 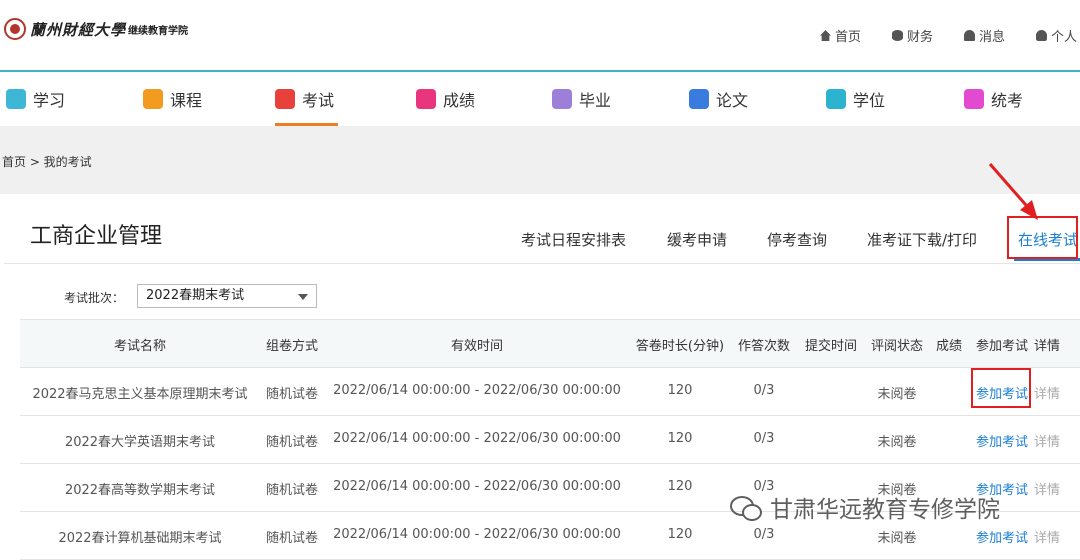 What do you see at coordinates (595, 100) in the screenshot?
I see `nav-item-label: 毕业` at bounding box center [595, 100].